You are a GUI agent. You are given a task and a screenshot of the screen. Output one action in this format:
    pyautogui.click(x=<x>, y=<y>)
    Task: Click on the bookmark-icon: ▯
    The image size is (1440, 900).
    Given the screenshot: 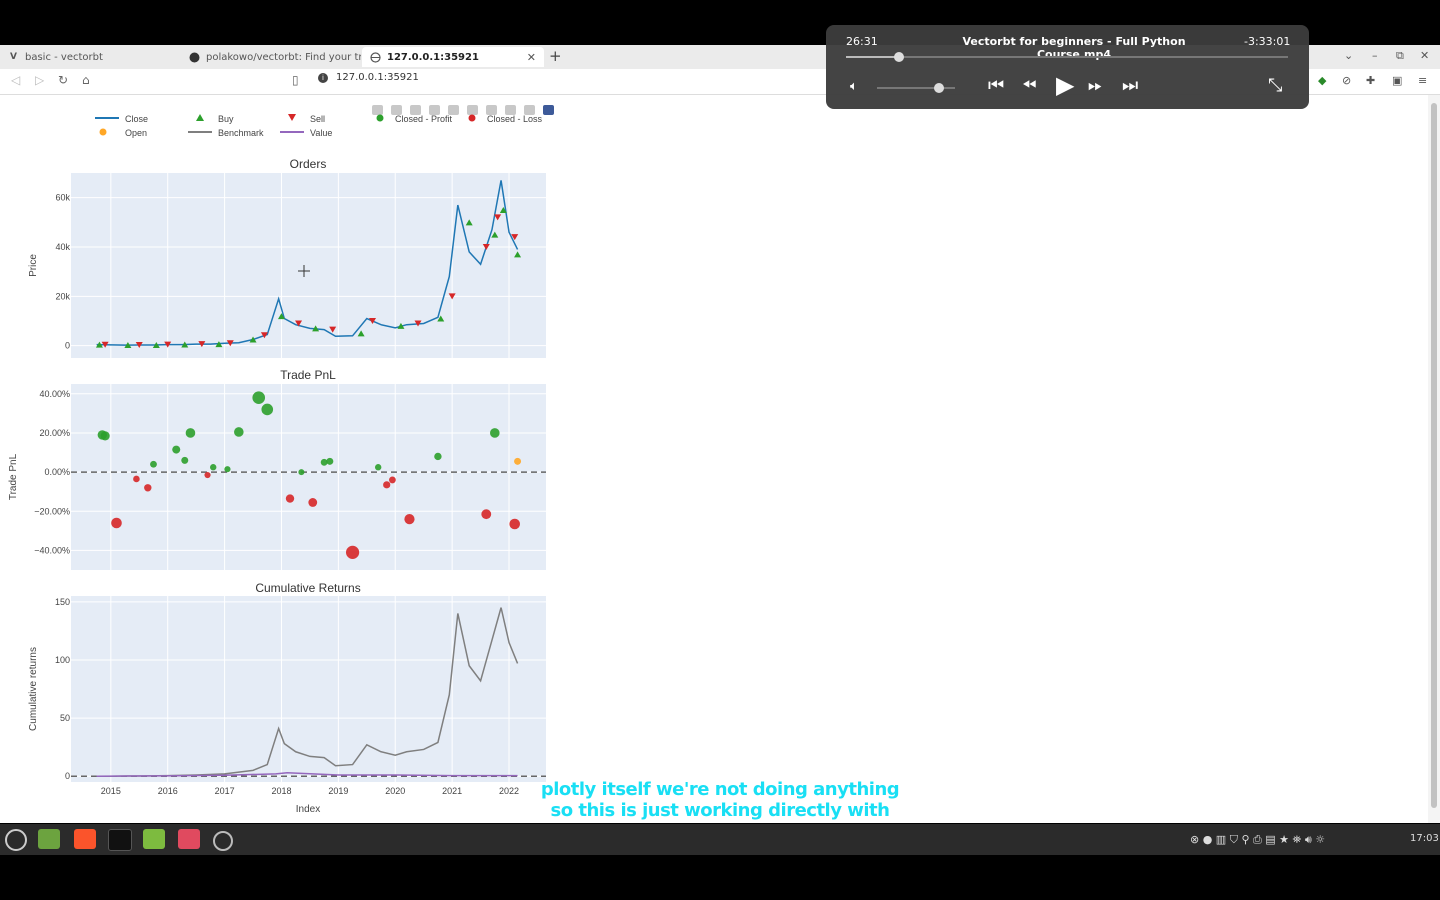 What is the action you would take?
    pyautogui.click(x=295, y=80)
    